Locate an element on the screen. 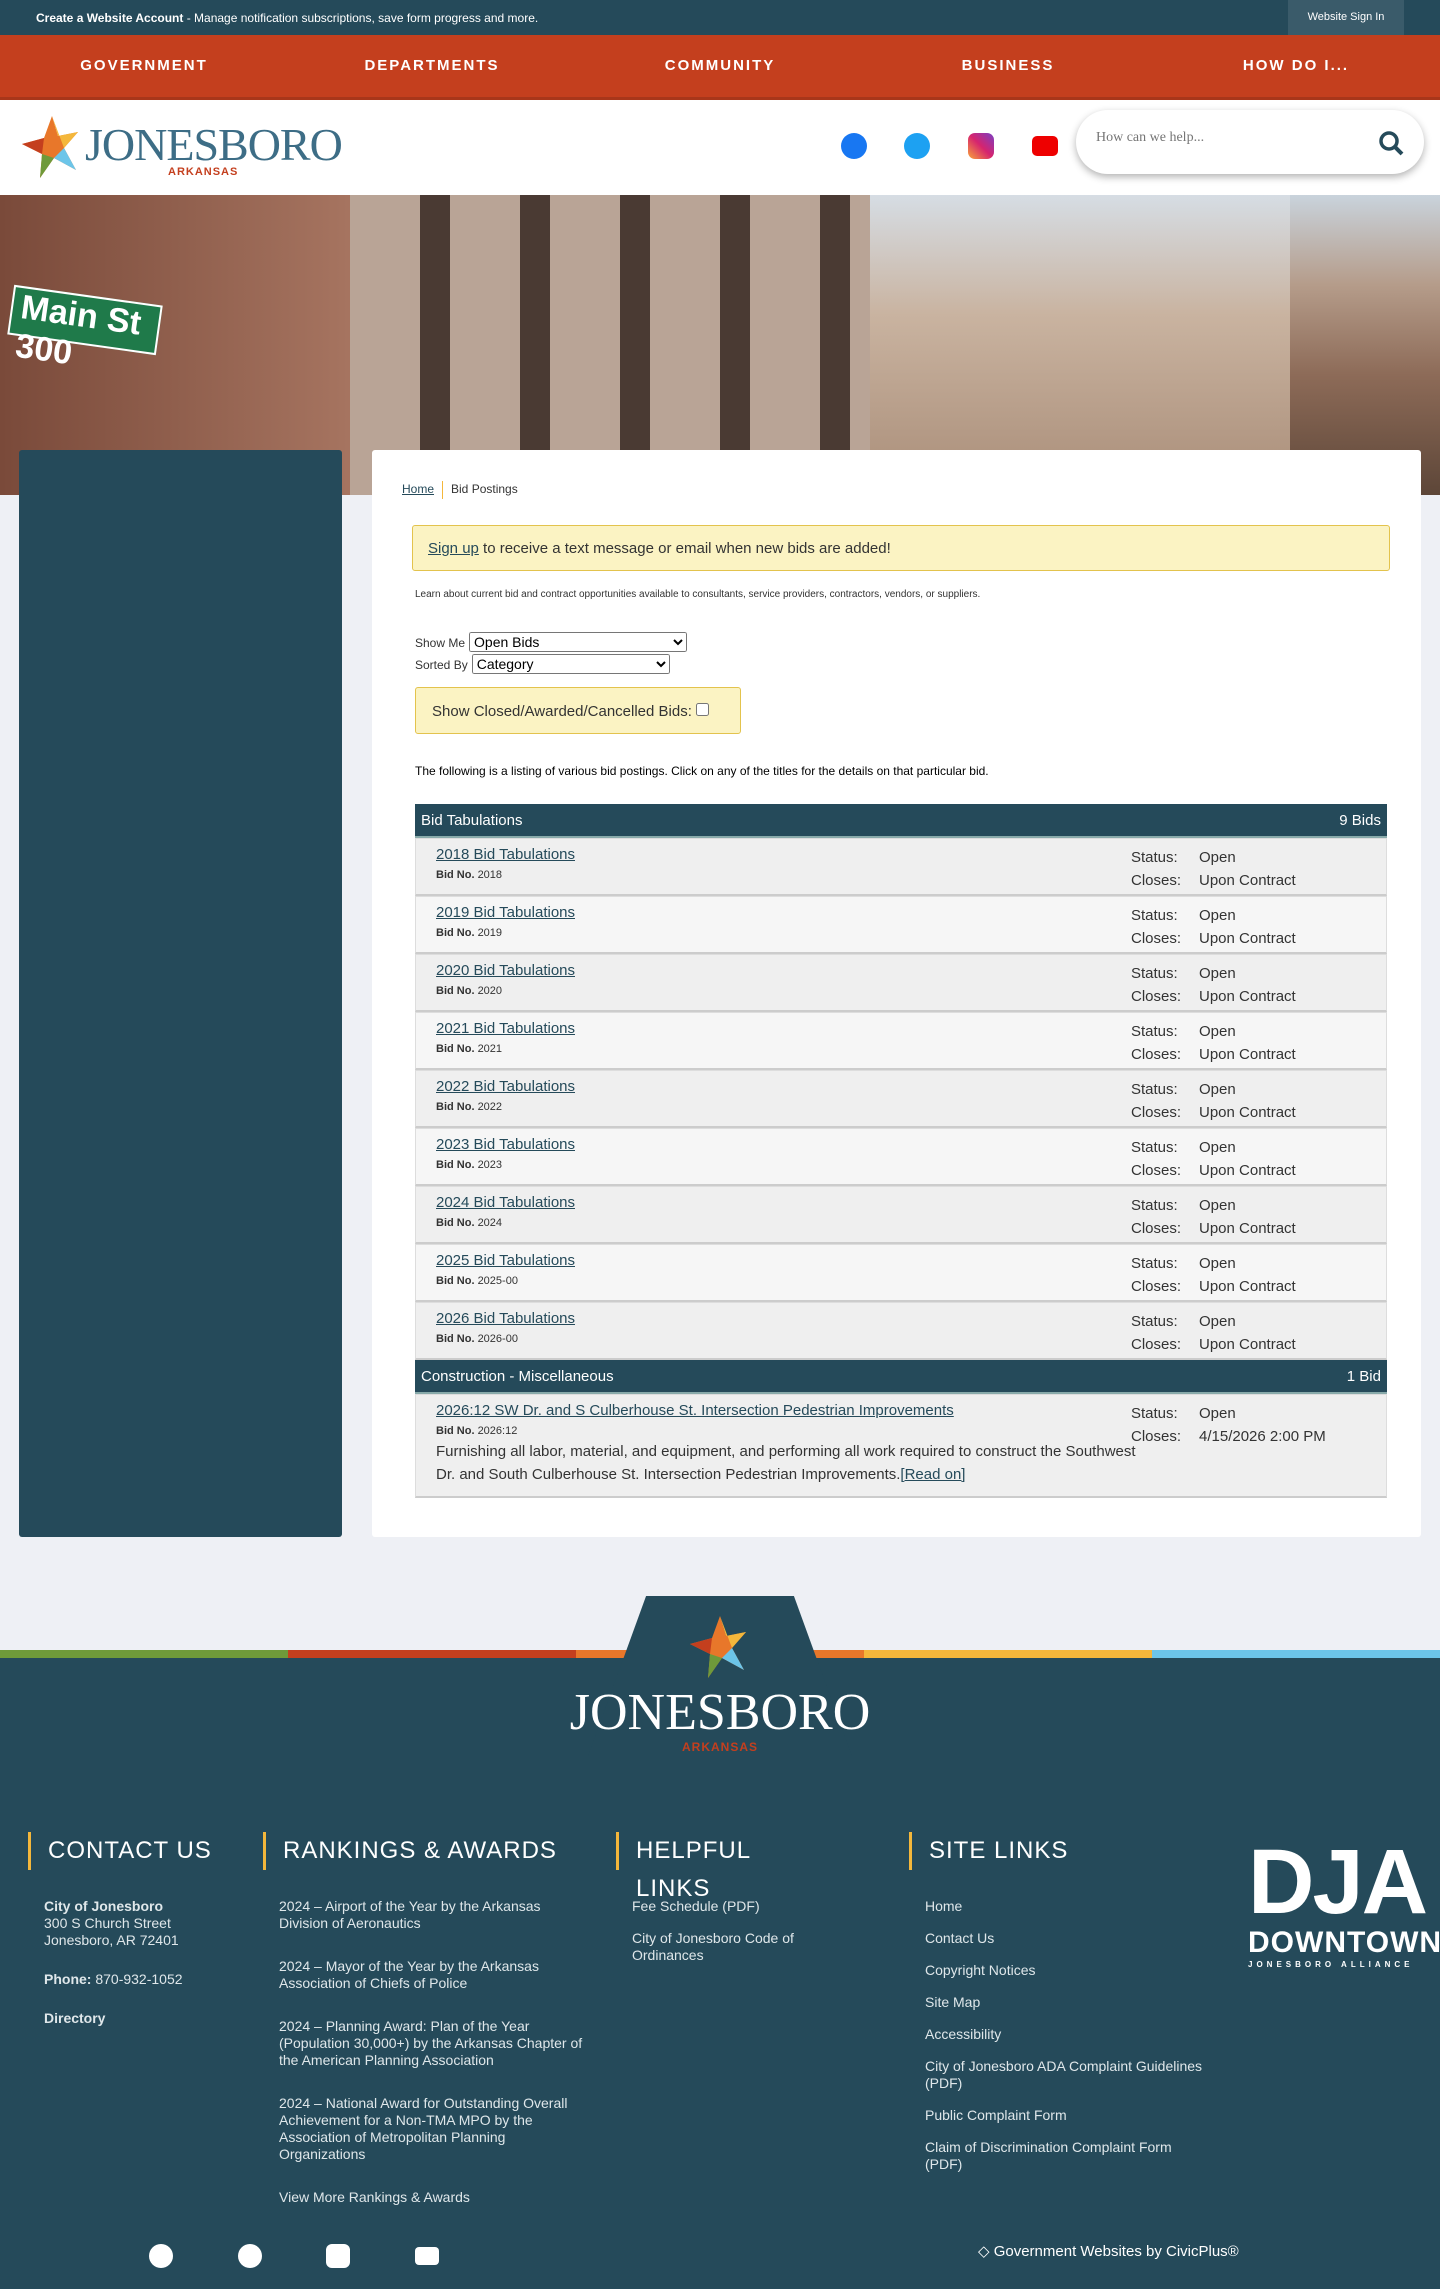 This screenshot has width=1440, height=2289. bid-closes: 4/15/2026 2:00 PM is located at coordinates (1262, 1436).